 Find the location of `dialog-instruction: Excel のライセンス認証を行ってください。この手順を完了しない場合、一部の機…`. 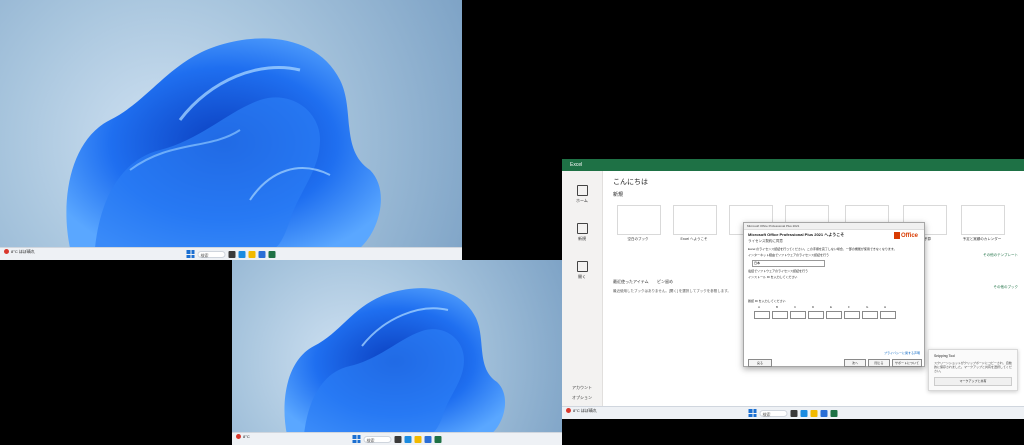

dialog-instruction: Excel のライセンス認証を行ってください。この手順を完了しない場合、一部の機… is located at coordinates (822, 249).